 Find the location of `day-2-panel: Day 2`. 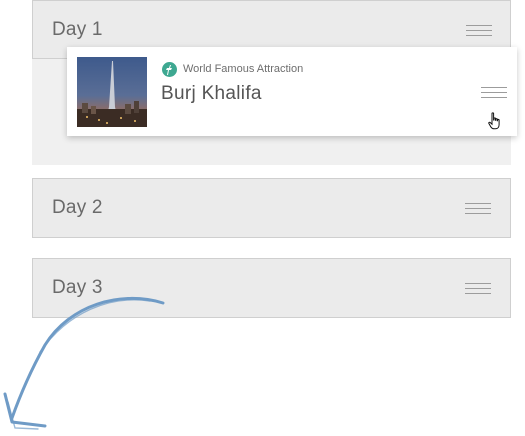

day-2-panel: Day 2 is located at coordinates (271, 208).